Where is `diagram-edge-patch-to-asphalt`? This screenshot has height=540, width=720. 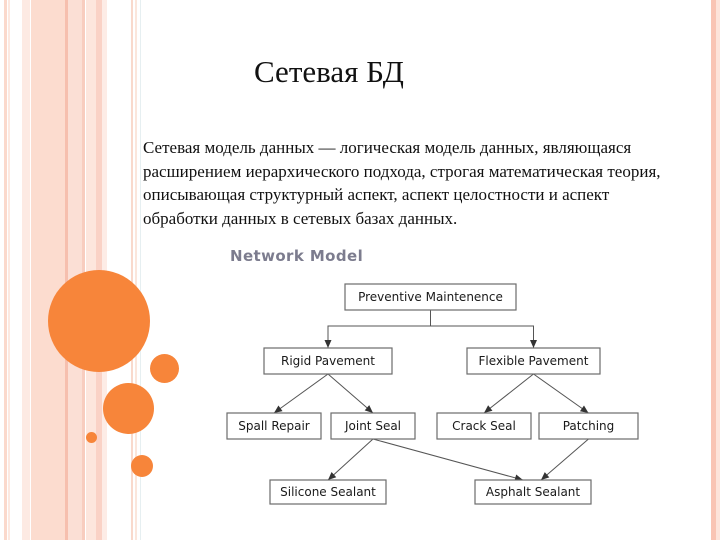 diagram-edge-patch-to-asphalt is located at coordinates (564, 459).